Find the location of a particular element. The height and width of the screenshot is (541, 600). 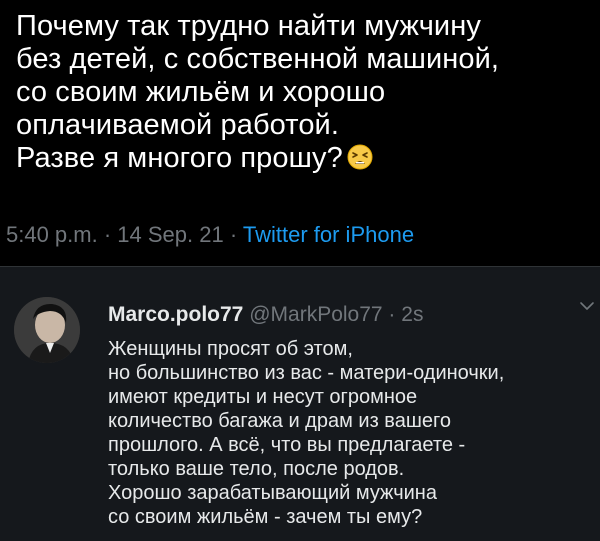

reply-display-name: Marco.polo77 is located at coordinates (175, 314).